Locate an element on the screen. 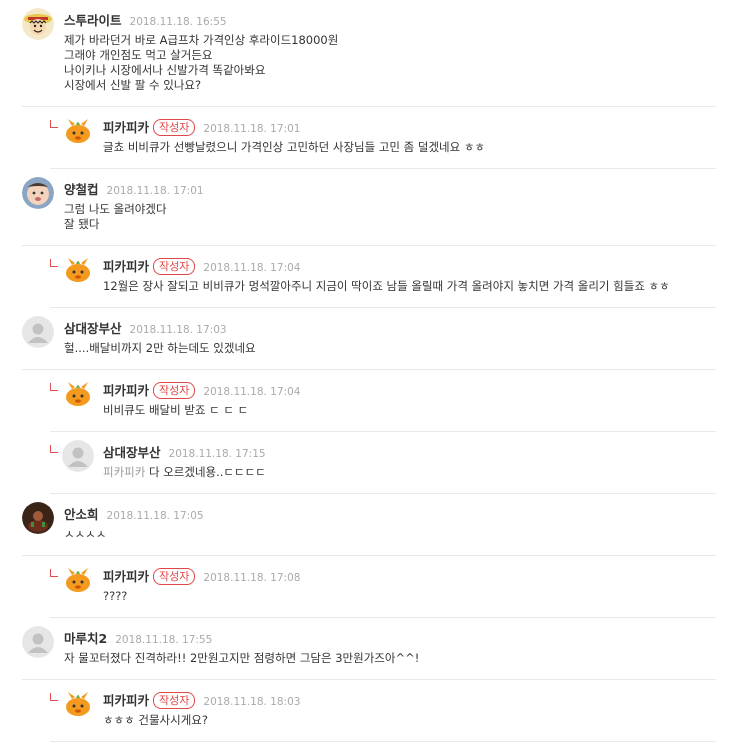 This screenshot has width=742, height=755. reply-item: 피카피카 작성자 2018.11.18. 17:08 ???? is located at coordinates (383, 587).